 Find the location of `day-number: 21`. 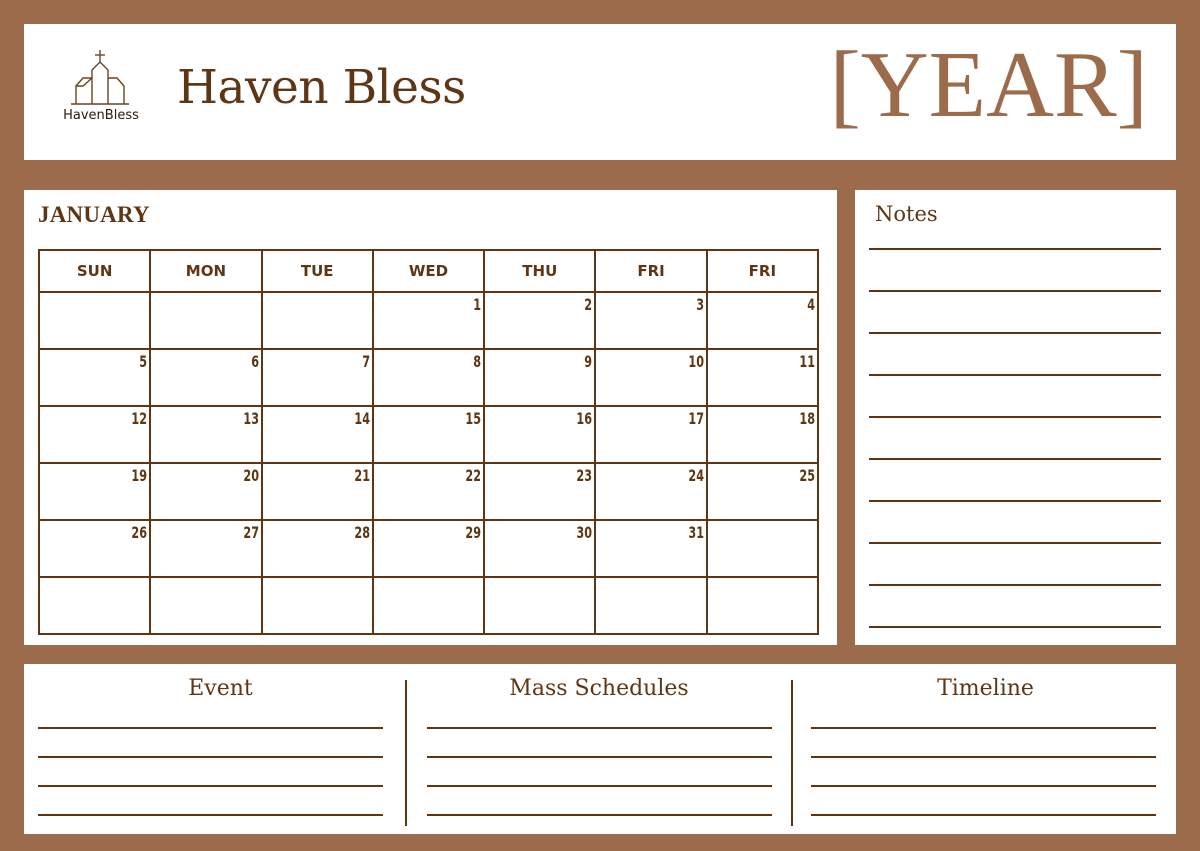

day-number: 21 is located at coordinates (362, 475).